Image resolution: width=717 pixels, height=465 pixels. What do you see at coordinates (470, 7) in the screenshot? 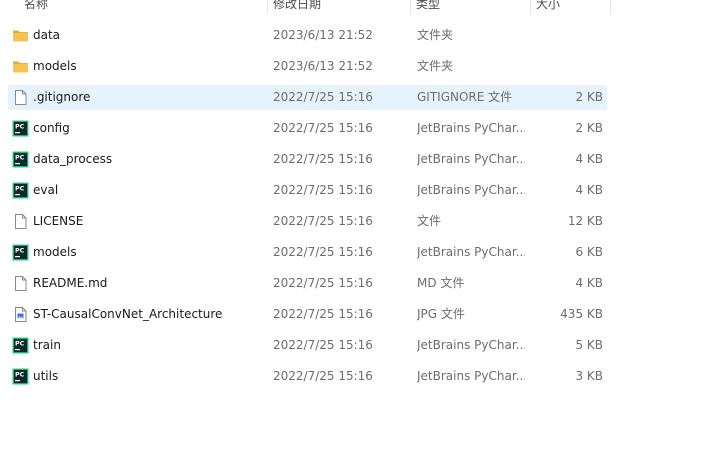
I see `column-header-type: 类型` at bounding box center [470, 7].